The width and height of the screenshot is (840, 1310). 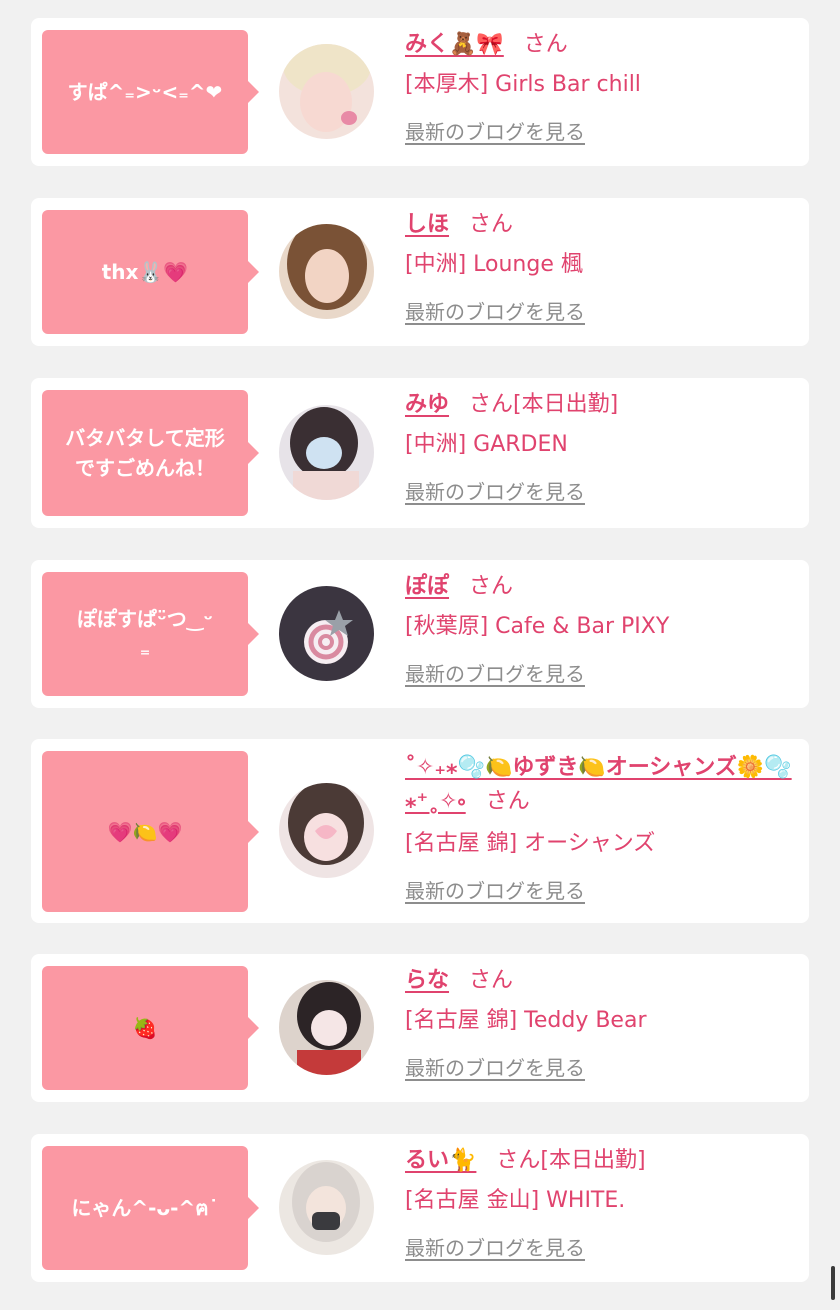 What do you see at coordinates (150, 92) in the screenshot?
I see `comment-bubble: すぱ^₌>ᵕ<₌^❤` at bounding box center [150, 92].